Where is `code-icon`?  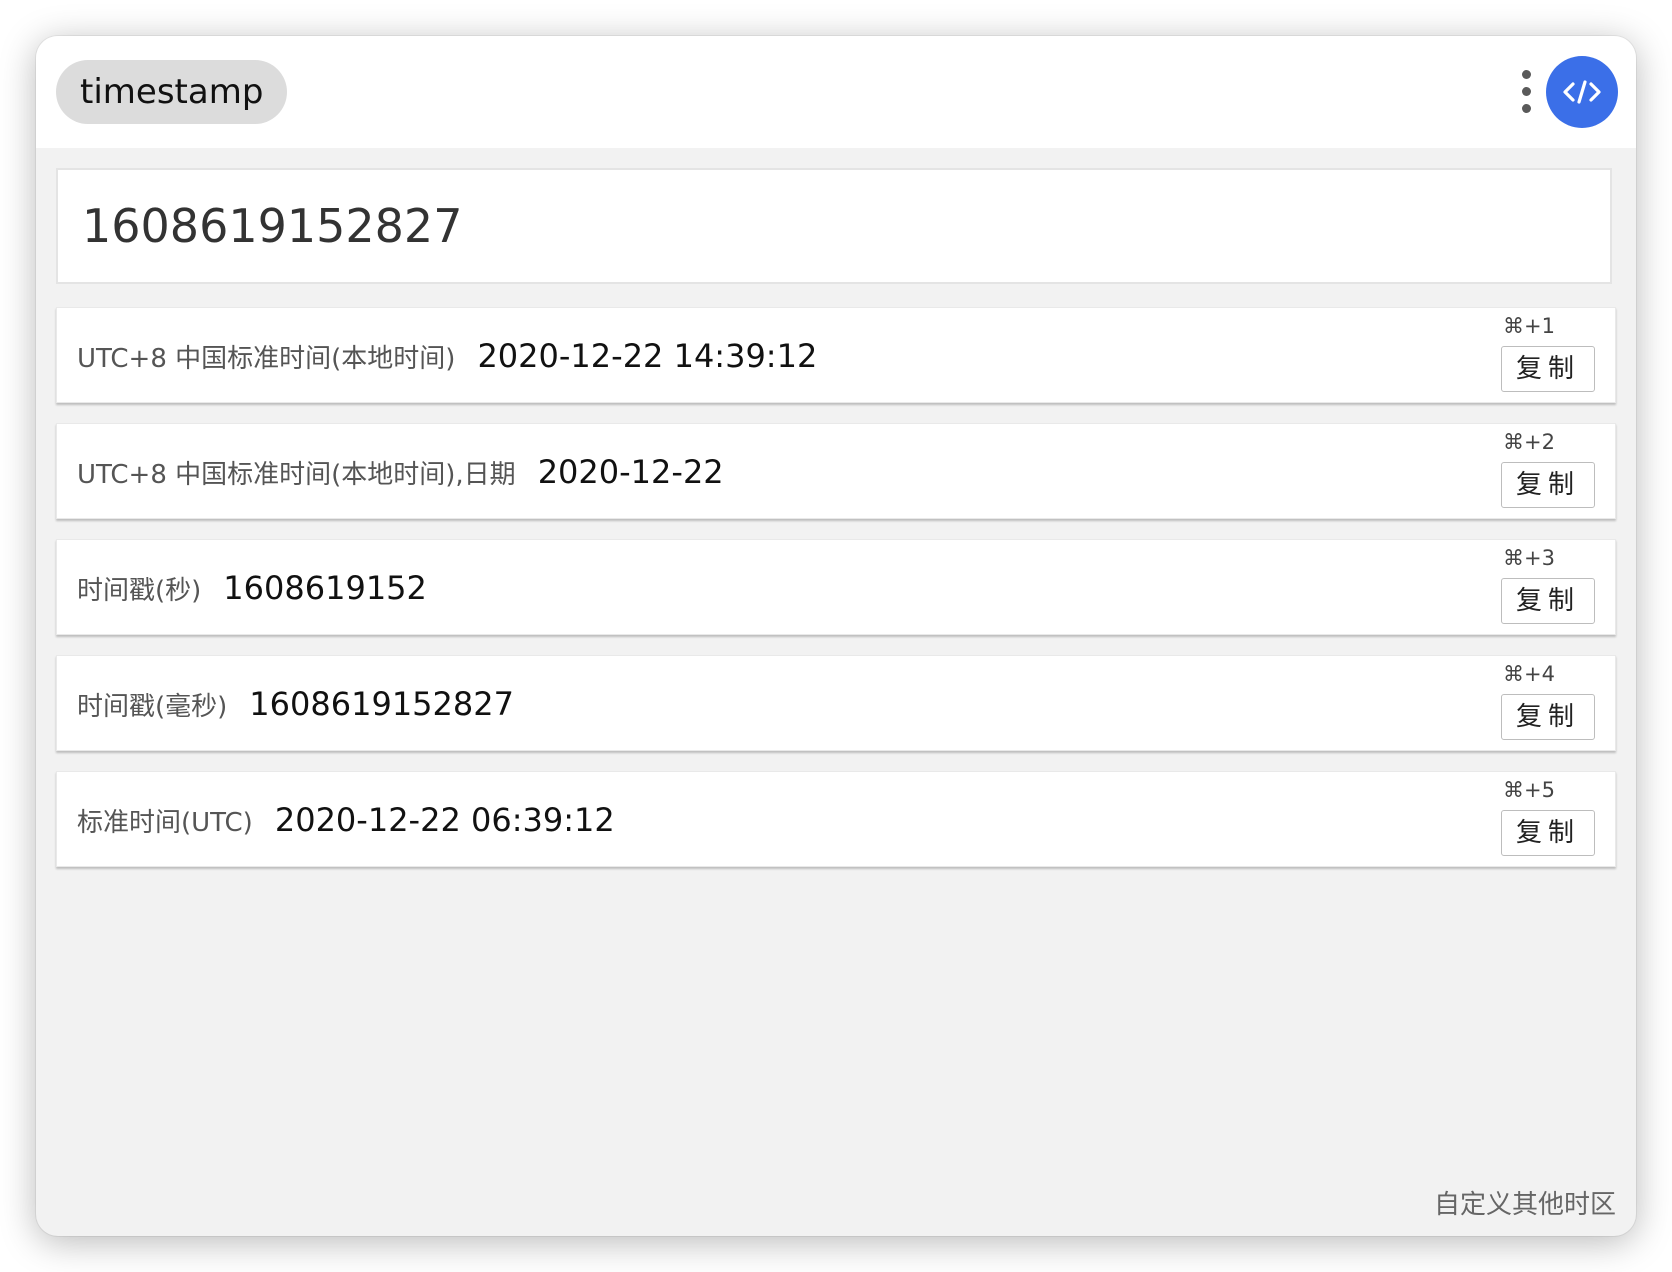 code-icon is located at coordinates (1582, 92).